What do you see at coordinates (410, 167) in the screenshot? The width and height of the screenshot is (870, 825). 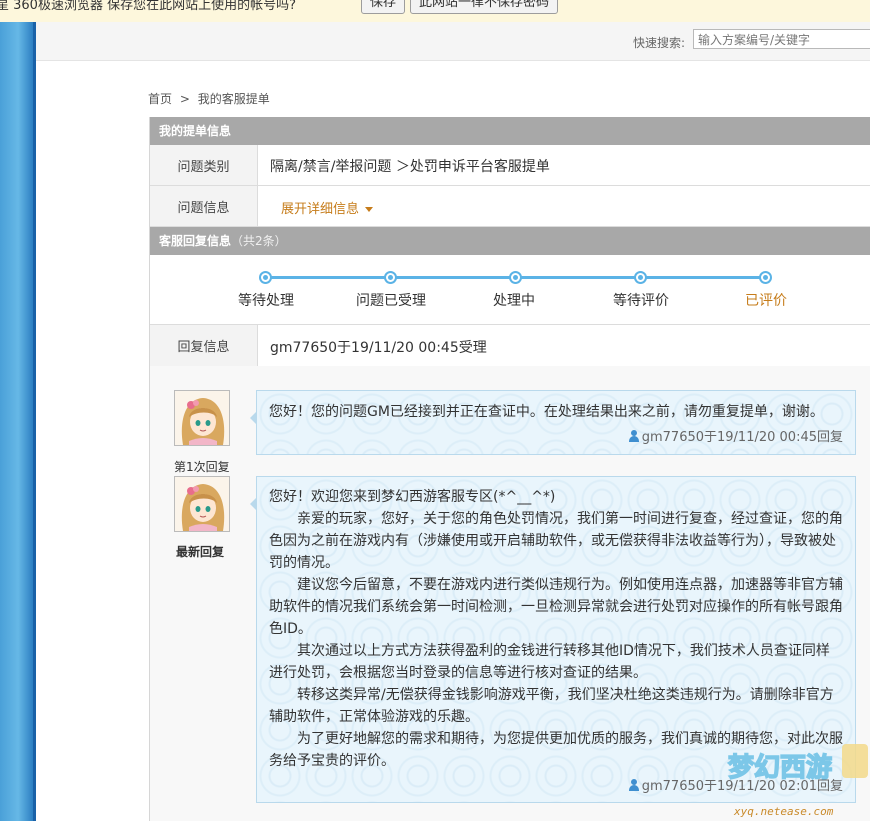 I see `category-value: 隔离/禁言/举报问题 ＞处罚申诉平台客服提单` at bounding box center [410, 167].